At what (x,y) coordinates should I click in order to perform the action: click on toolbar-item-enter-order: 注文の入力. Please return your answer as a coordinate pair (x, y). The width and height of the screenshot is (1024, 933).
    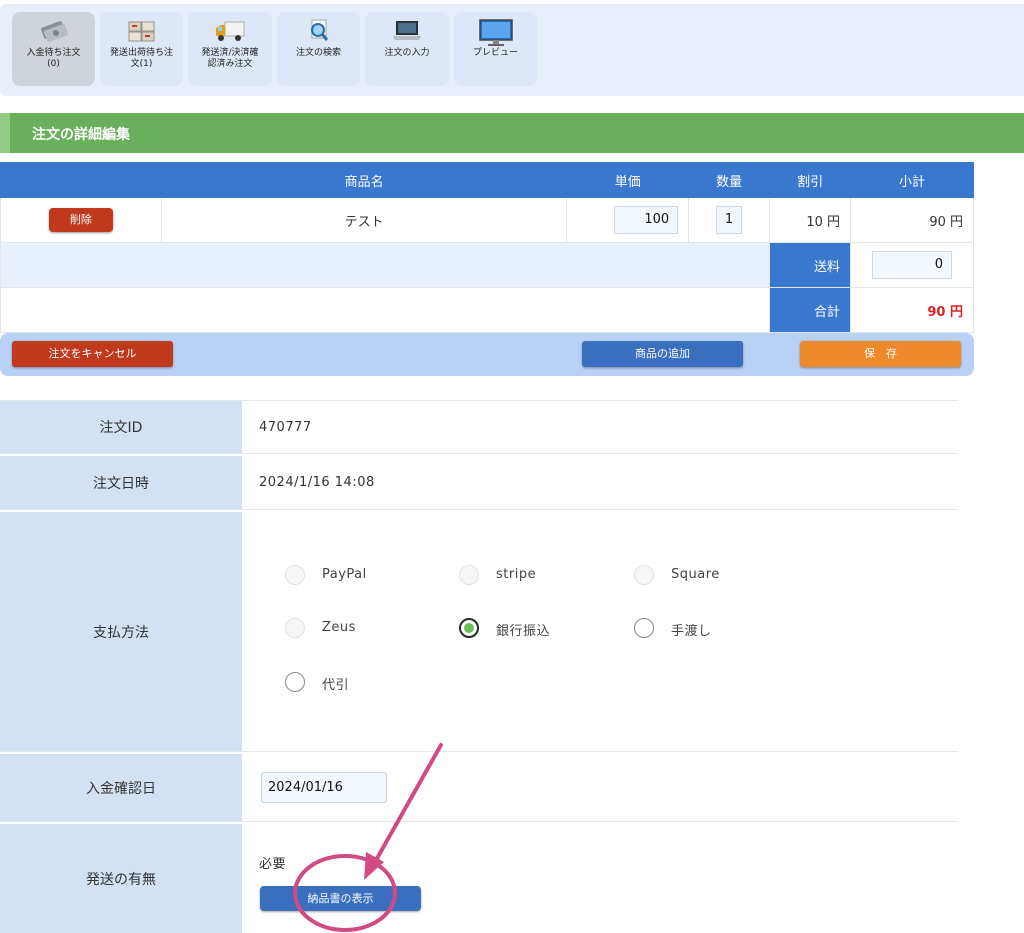
    Looking at the image, I should click on (407, 49).